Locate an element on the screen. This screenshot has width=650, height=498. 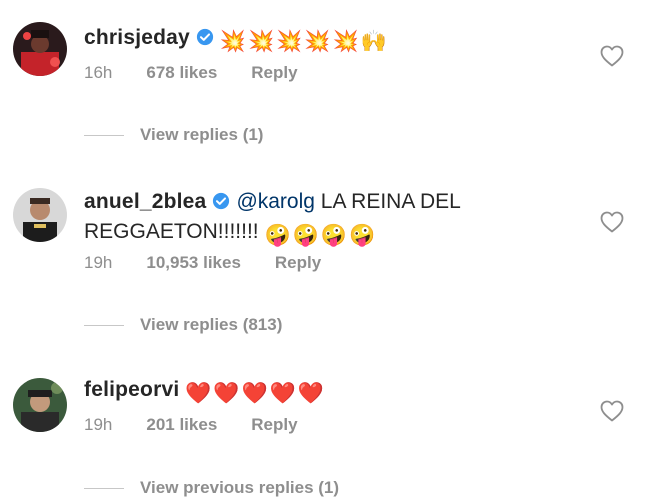
username: anuel_2blea is located at coordinates (145, 201).